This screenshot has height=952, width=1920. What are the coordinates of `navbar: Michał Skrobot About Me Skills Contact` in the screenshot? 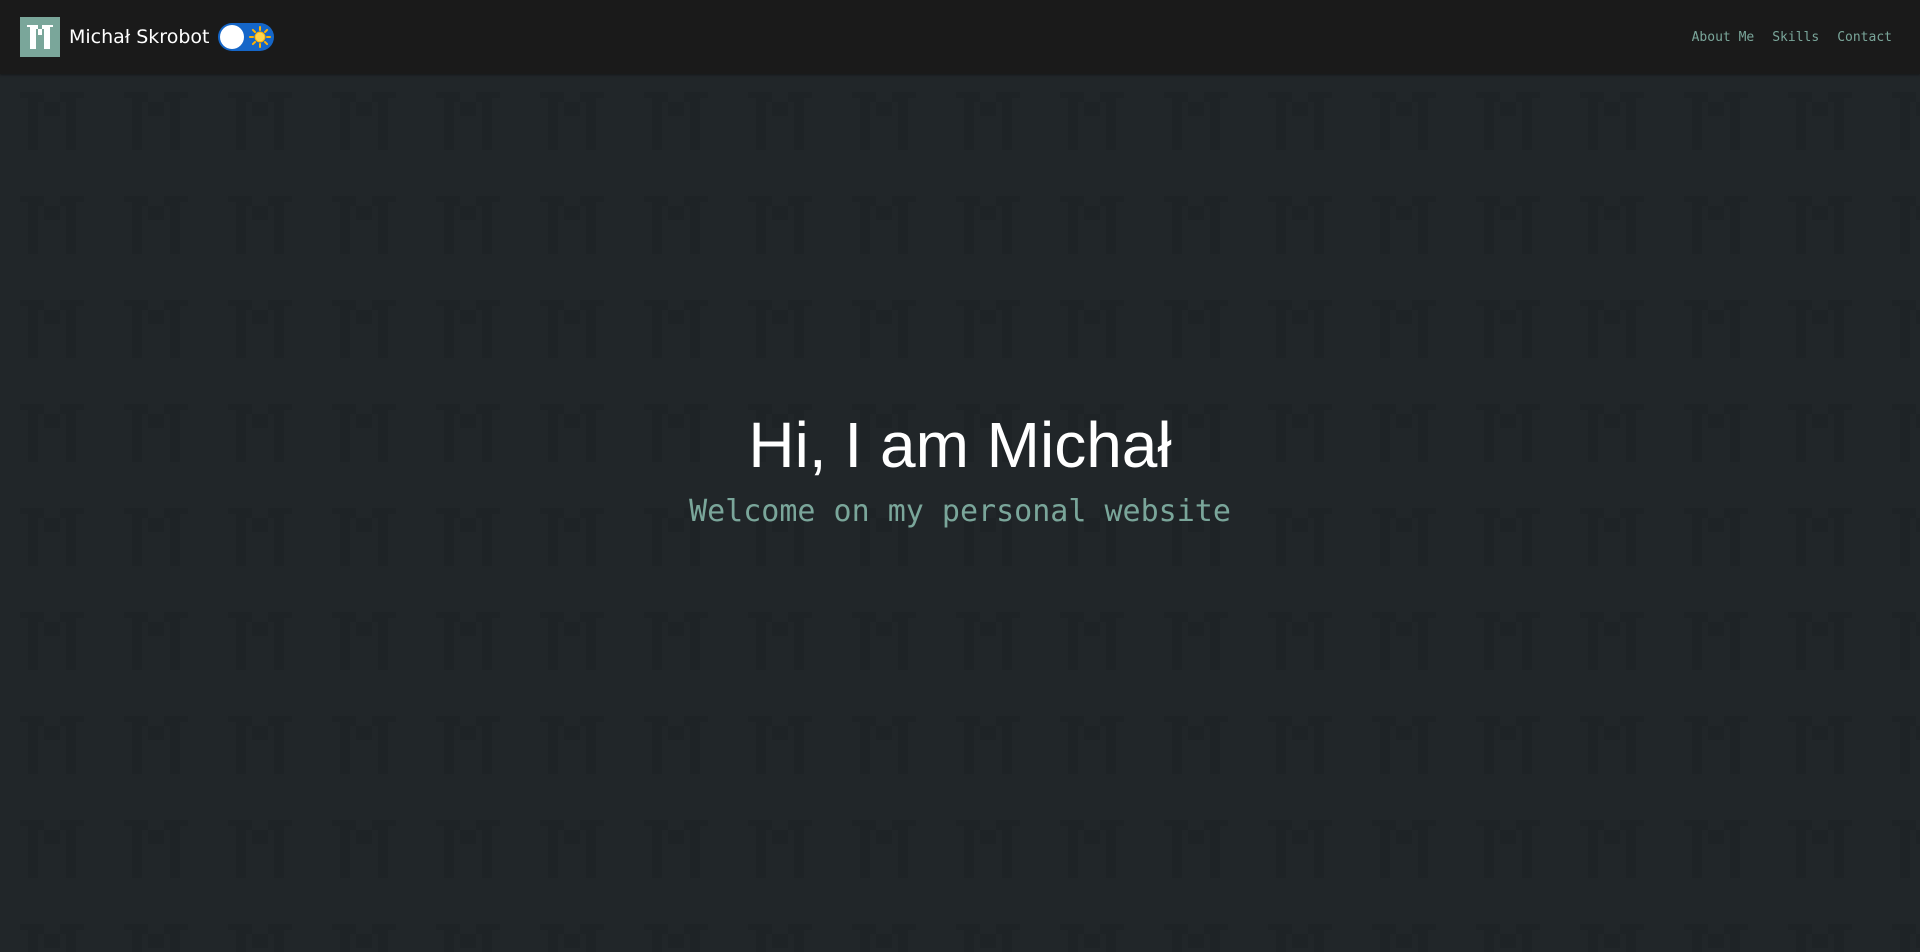 It's located at (960, 37).